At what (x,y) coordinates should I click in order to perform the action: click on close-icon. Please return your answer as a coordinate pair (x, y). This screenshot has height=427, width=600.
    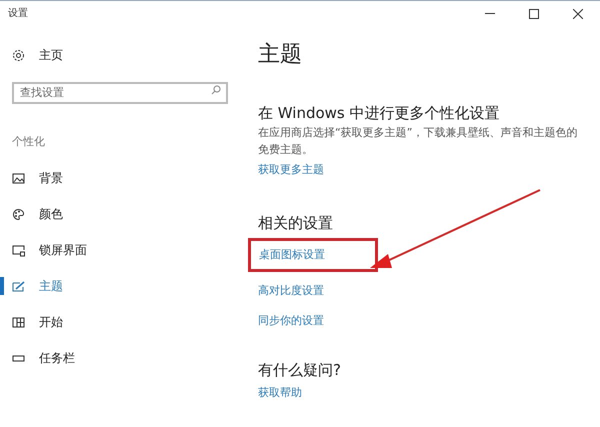
    Looking at the image, I should click on (578, 13).